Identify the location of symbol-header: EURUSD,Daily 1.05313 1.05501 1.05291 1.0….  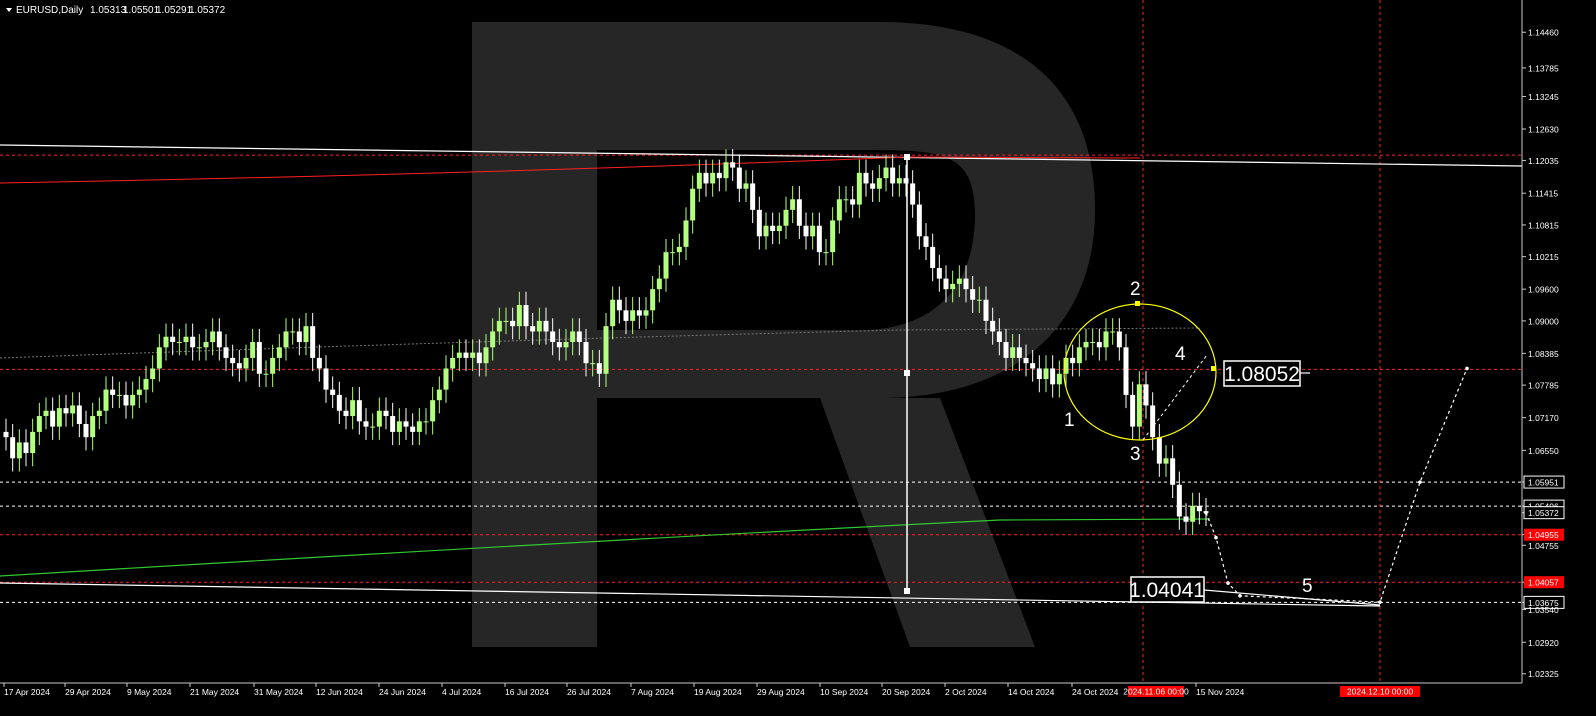
(116, 10).